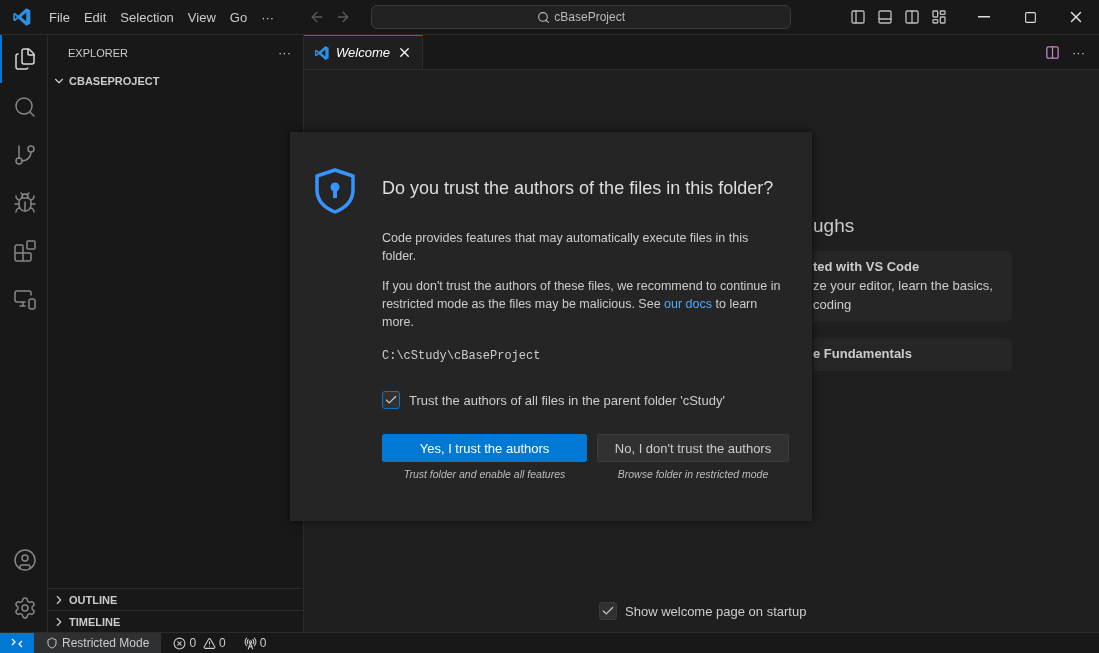  What do you see at coordinates (59, 17) in the screenshot?
I see `menu-item: File` at bounding box center [59, 17].